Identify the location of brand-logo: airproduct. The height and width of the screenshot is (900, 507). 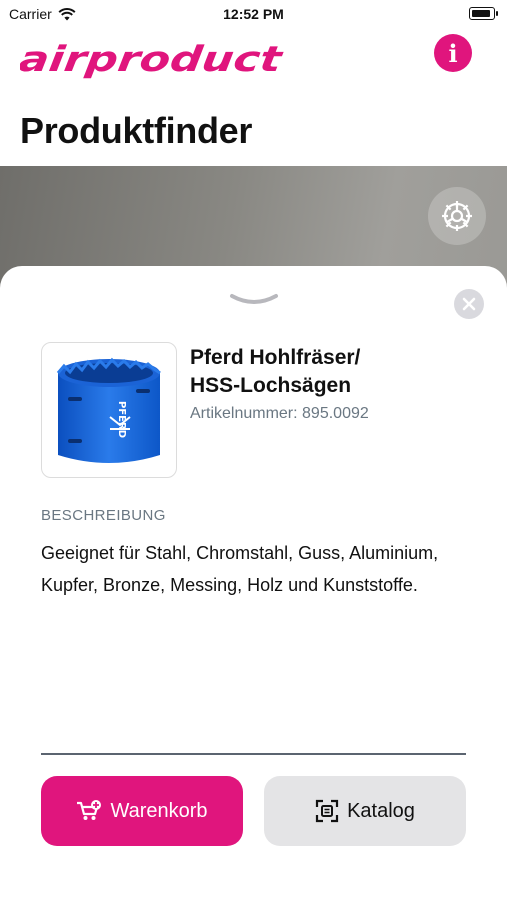
(153, 60).